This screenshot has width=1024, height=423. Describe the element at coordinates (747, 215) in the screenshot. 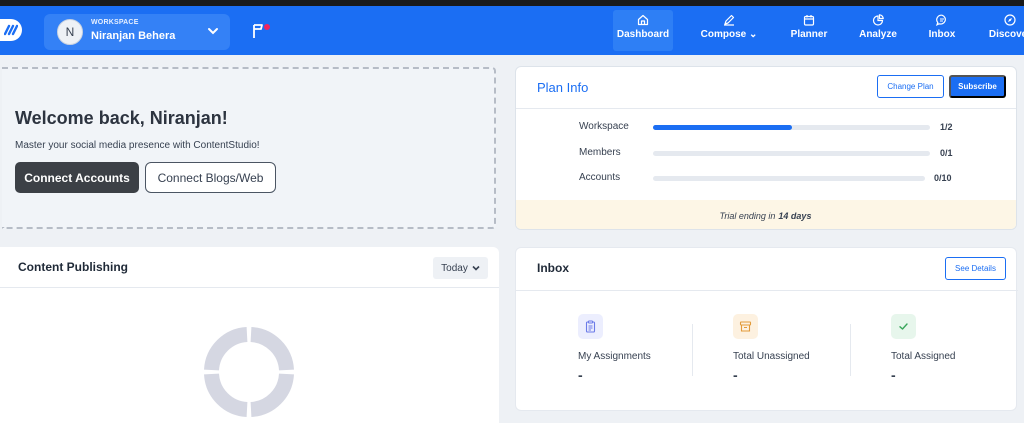

I see `trial-text: Trial ending in` at that location.